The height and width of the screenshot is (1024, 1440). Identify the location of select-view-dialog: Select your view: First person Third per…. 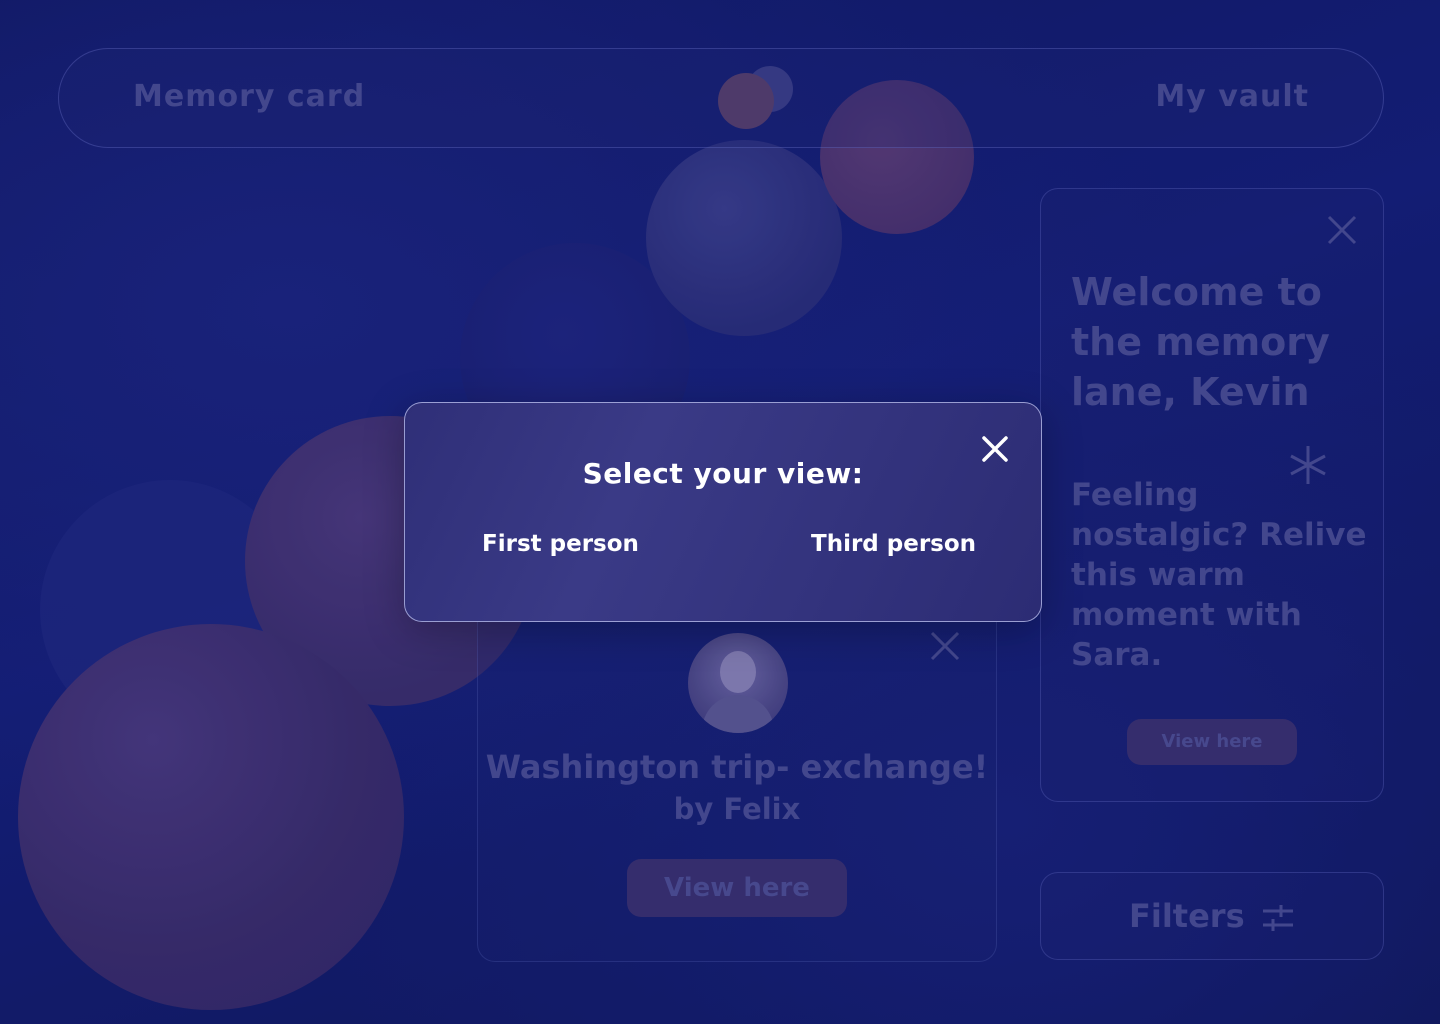
(723, 512).